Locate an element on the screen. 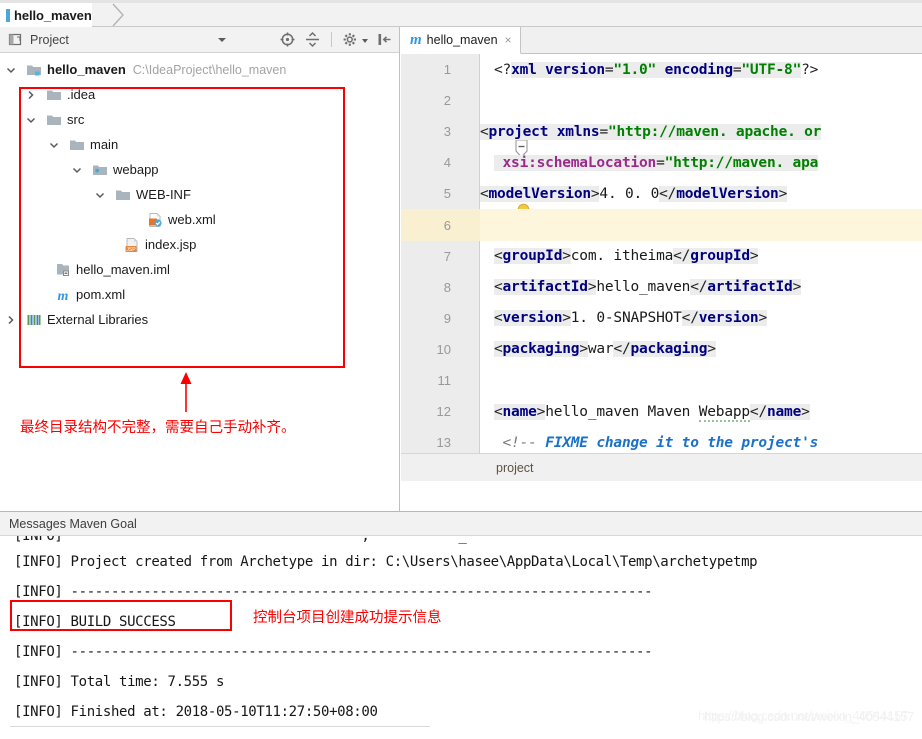 The width and height of the screenshot is (922, 739). gear-icon is located at coordinates (350, 39).